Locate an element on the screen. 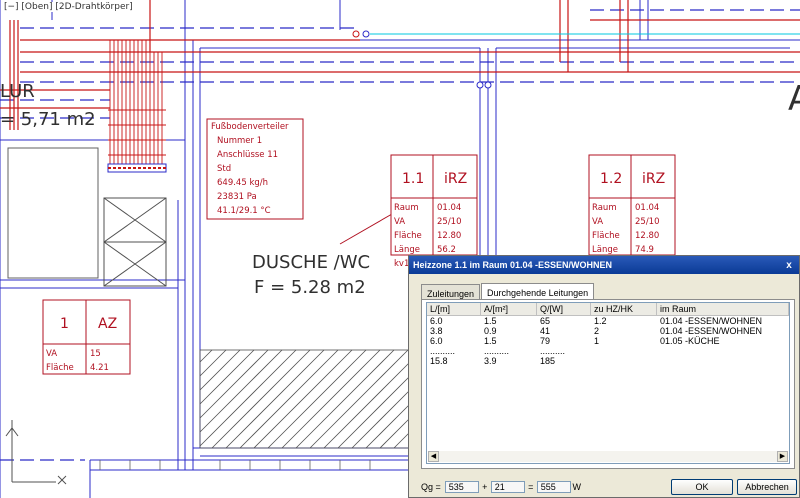 The height and width of the screenshot is (498, 800). list-item: 6.0 1.5 79 1 01.05 -KÜCHE is located at coordinates (608, 341).